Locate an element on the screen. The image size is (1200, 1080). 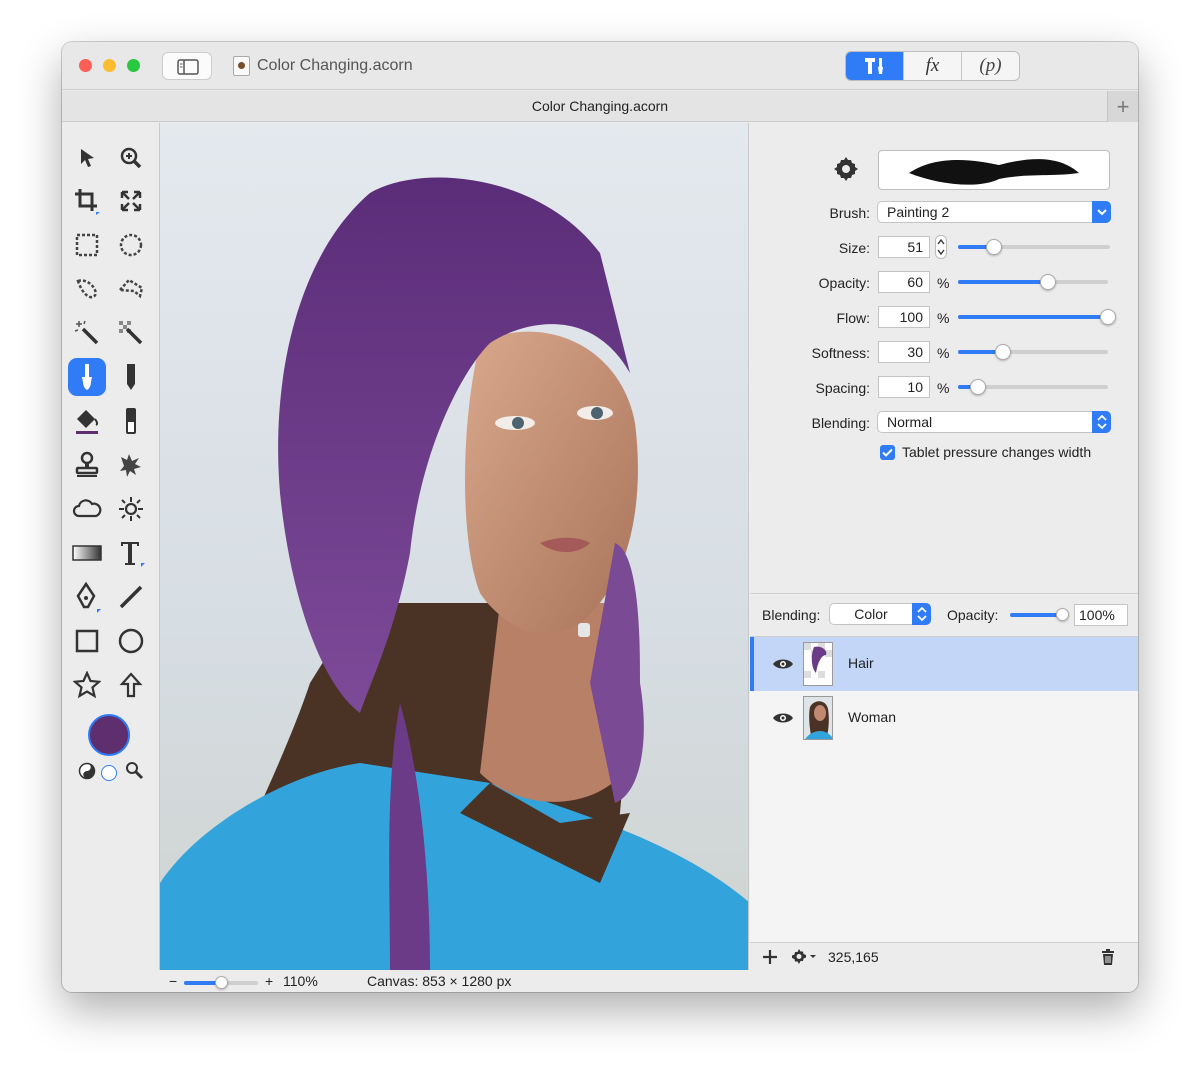
ellipse-select-tool is located at coordinates (131, 245).